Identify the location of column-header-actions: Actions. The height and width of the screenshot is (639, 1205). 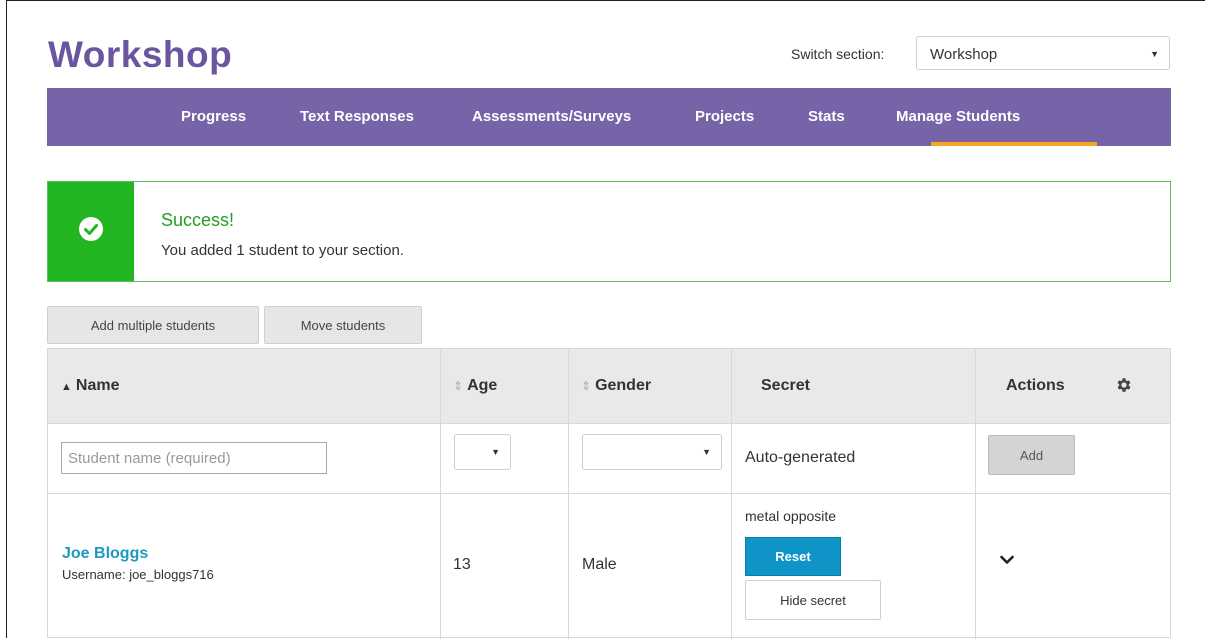
(1035, 385).